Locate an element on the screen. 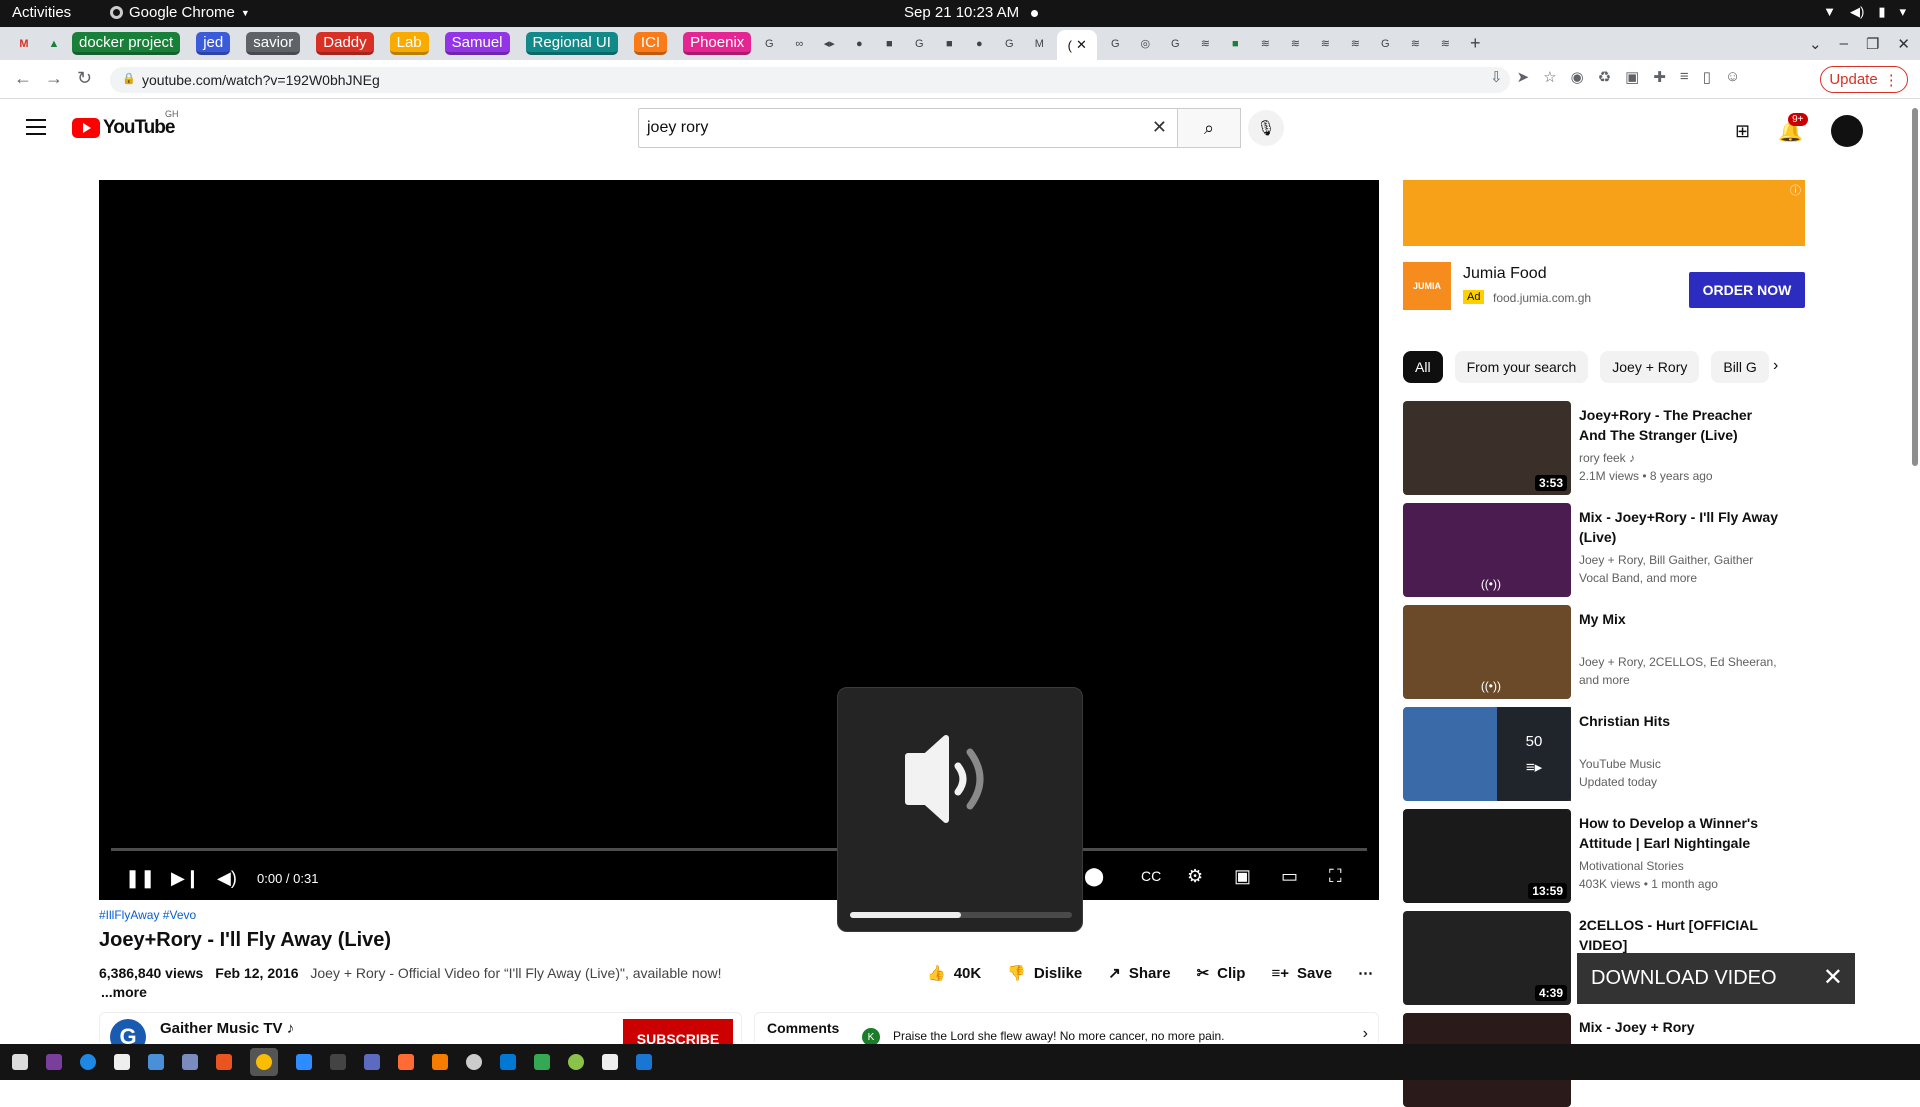  hashtags: #IllFlyAway #Vevo is located at coordinates (739, 915).